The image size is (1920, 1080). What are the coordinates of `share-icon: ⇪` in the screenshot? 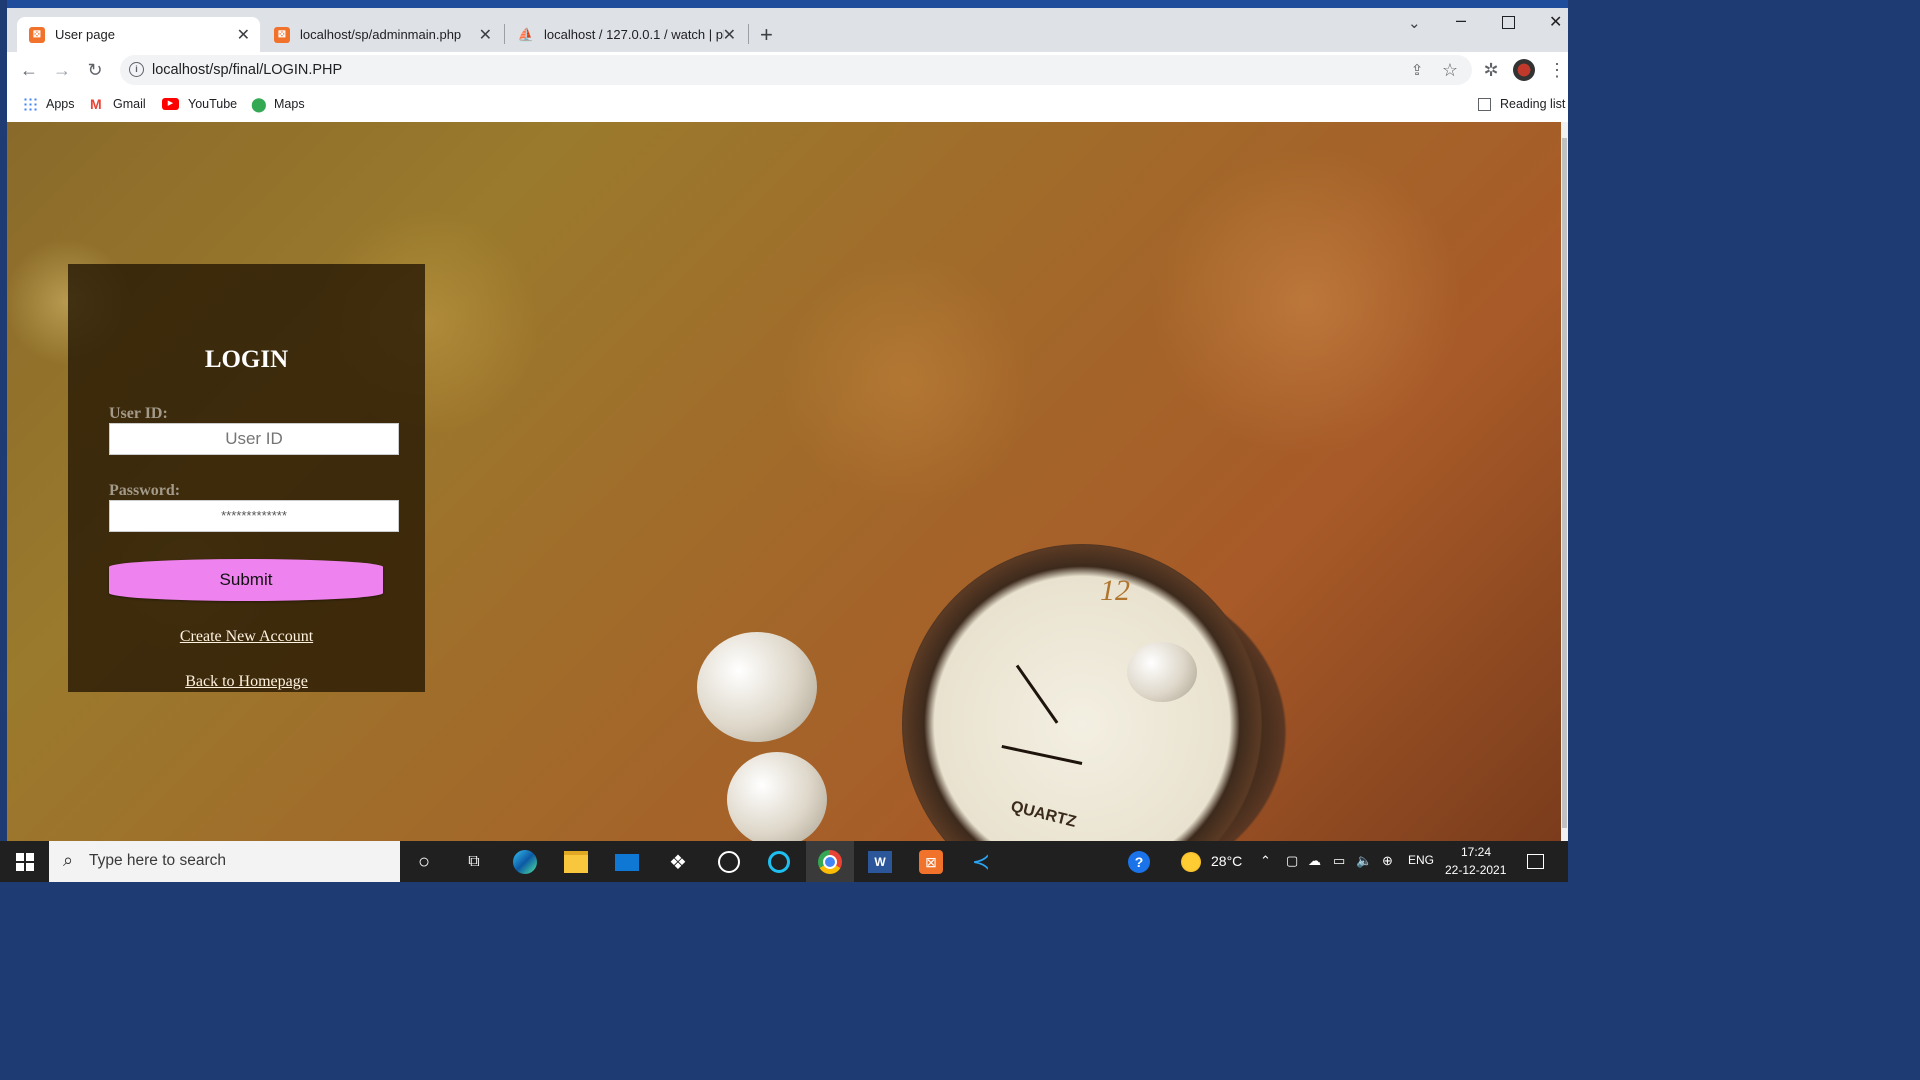 It's located at (1417, 70).